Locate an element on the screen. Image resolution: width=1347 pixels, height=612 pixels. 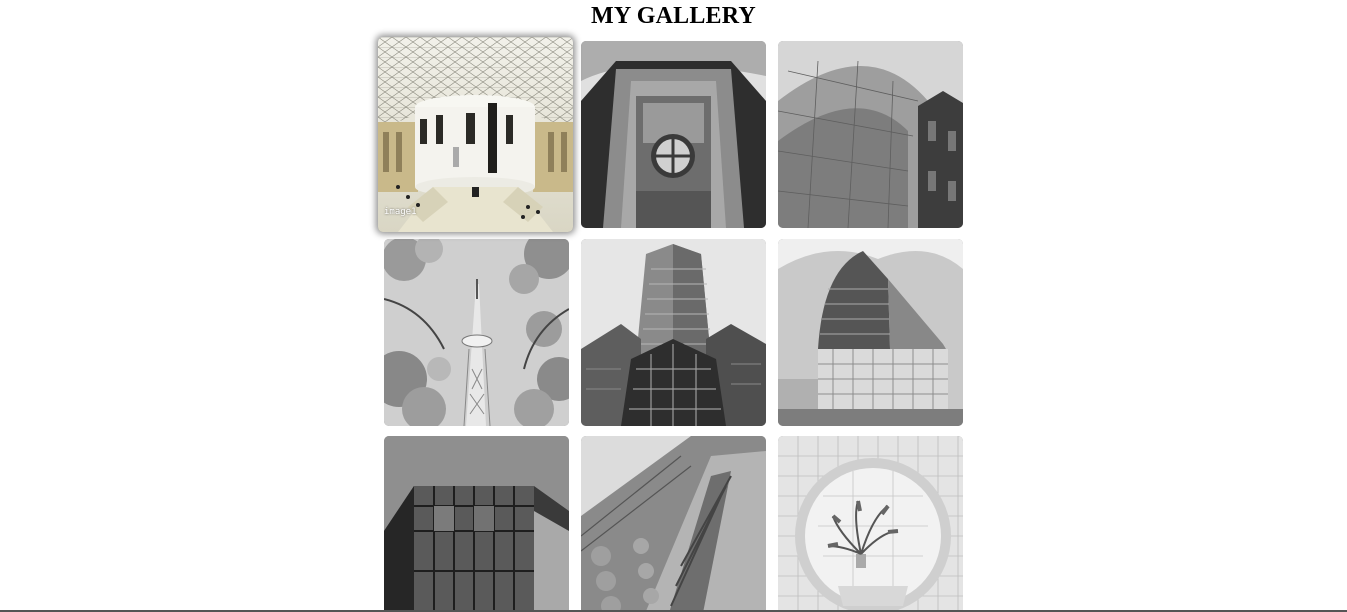
glass-facade-image is located at coordinates (476, 524).